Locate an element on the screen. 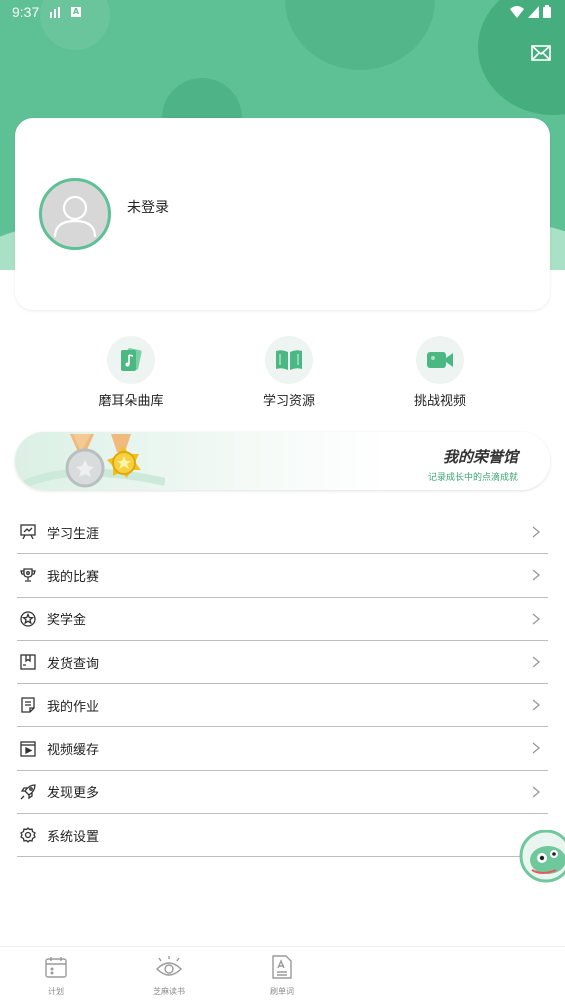 The width and height of the screenshot is (565, 1004). app-badge-icon: A is located at coordinates (76, 12).